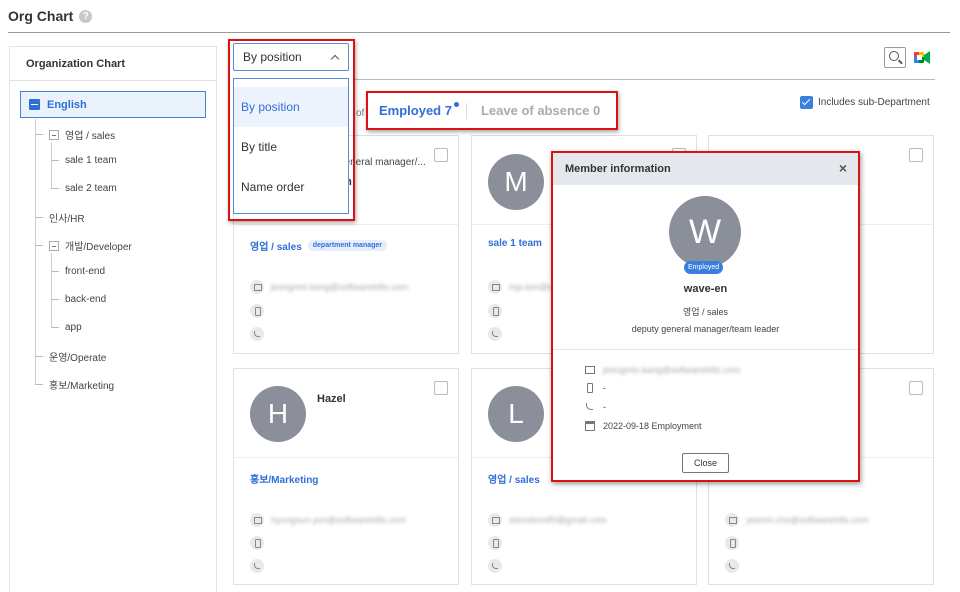  What do you see at coordinates (516, 414) in the screenshot?
I see `avatar: L` at bounding box center [516, 414].